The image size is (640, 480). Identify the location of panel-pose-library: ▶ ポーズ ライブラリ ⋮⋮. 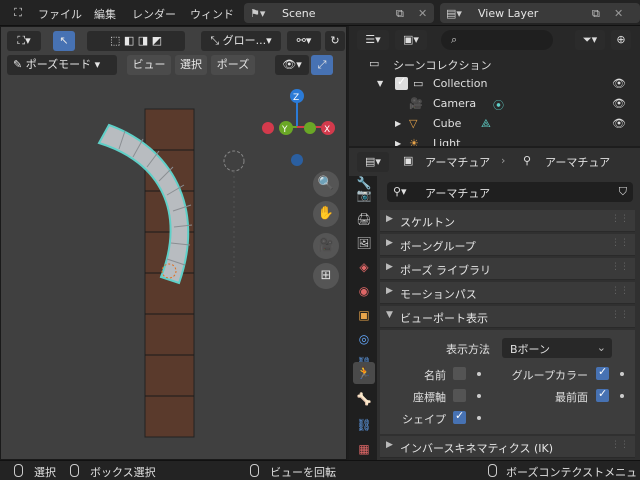
(507, 269).